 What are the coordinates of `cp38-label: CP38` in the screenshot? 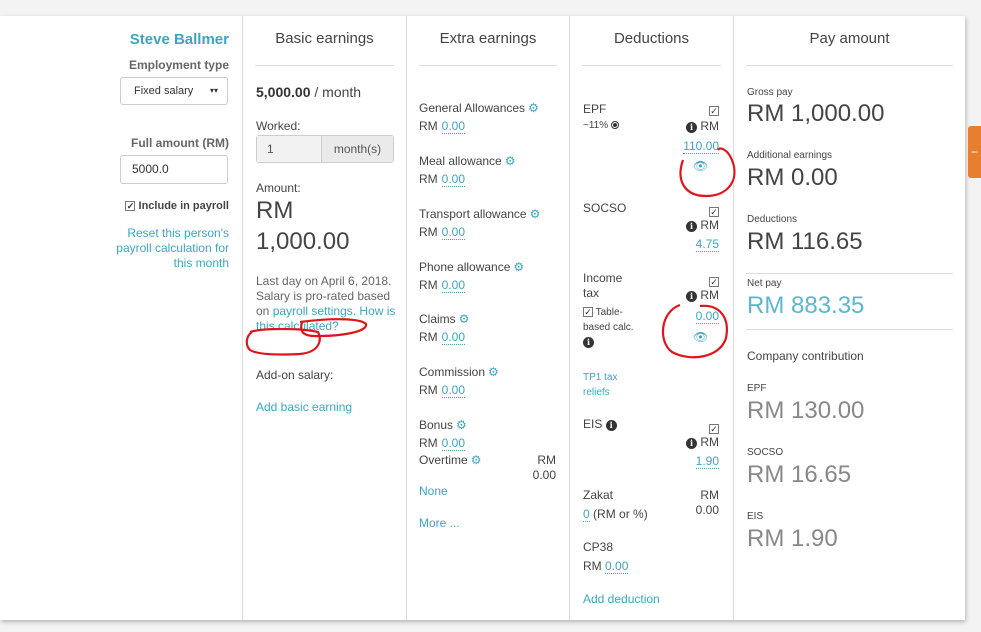 It's located at (598, 547).